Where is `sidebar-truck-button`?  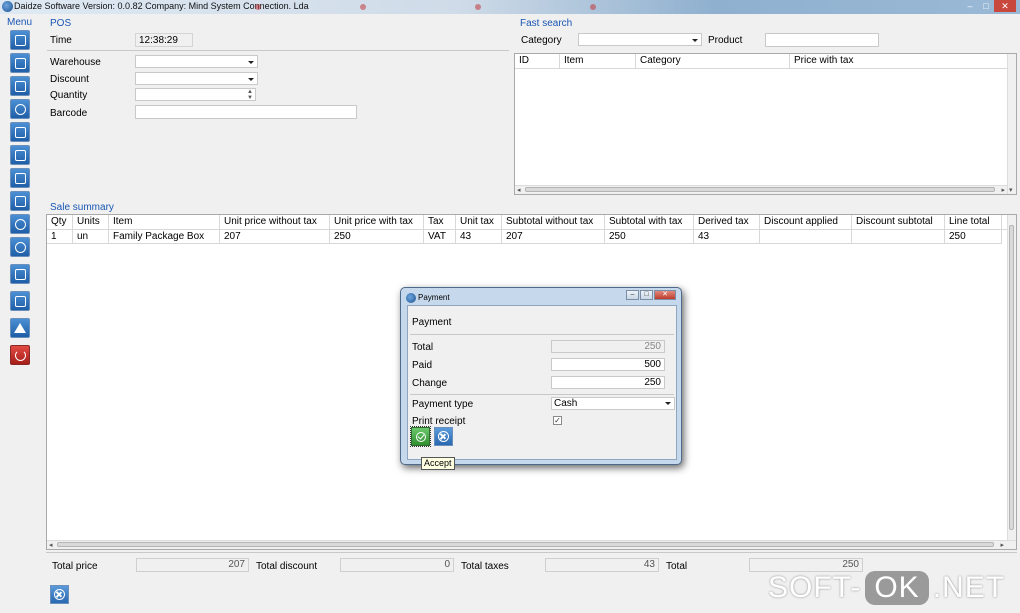
sidebar-truck-button is located at coordinates (20, 132).